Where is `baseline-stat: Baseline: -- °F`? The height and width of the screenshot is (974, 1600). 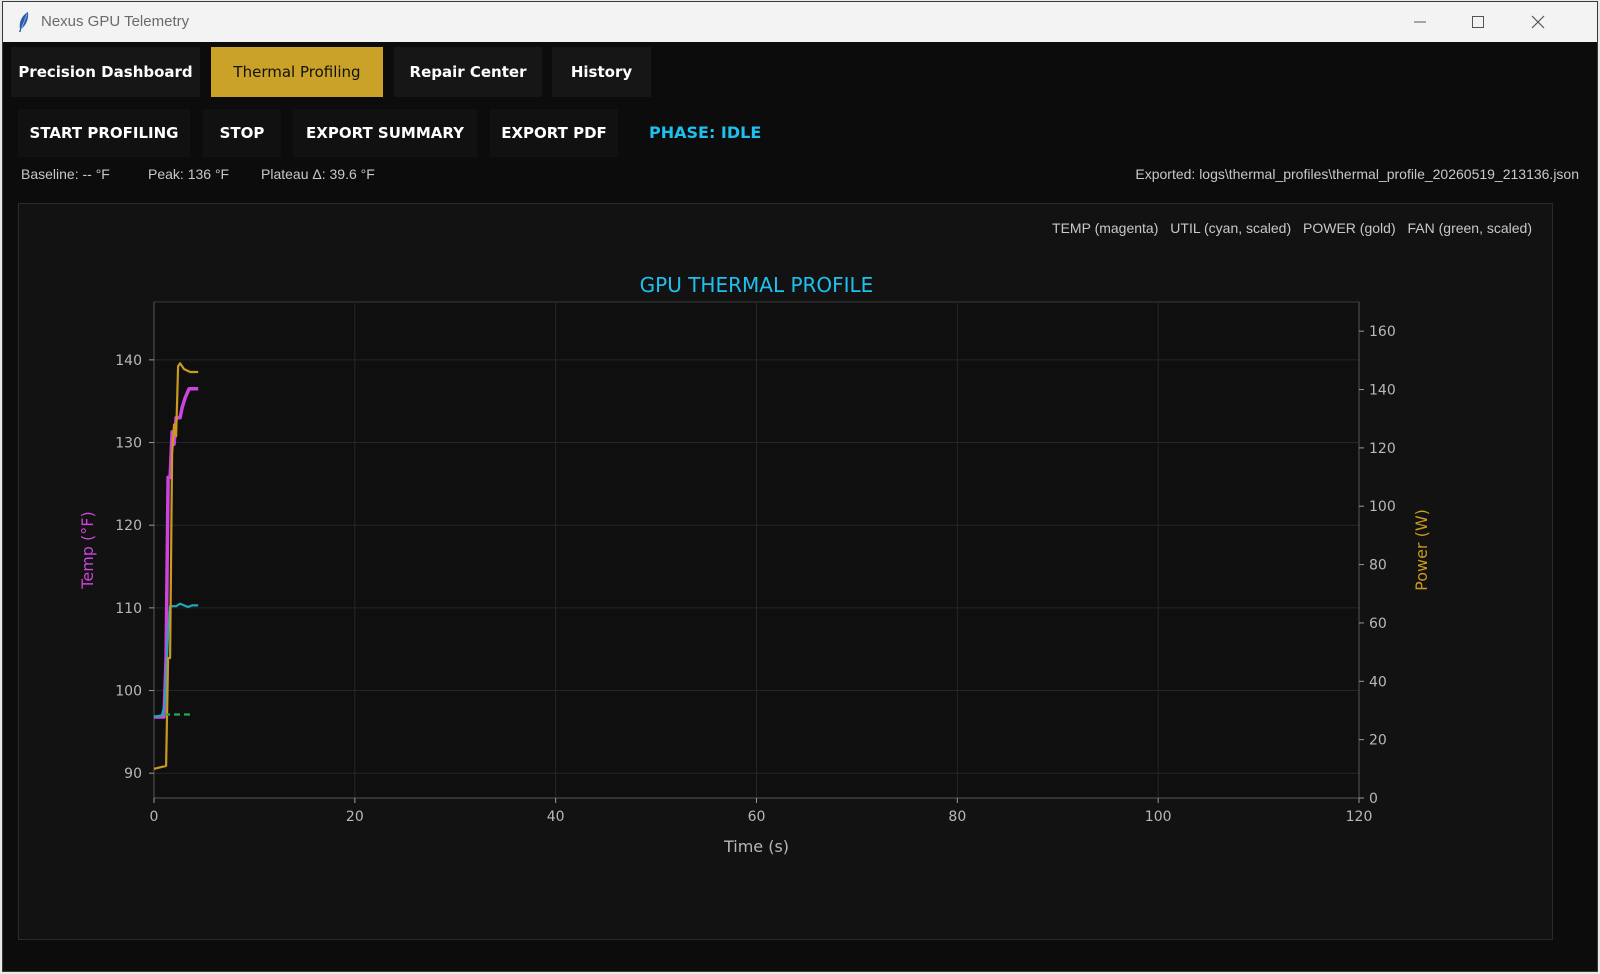 baseline-stat: Baseline: -- °F is located at coordinates (65, 174).